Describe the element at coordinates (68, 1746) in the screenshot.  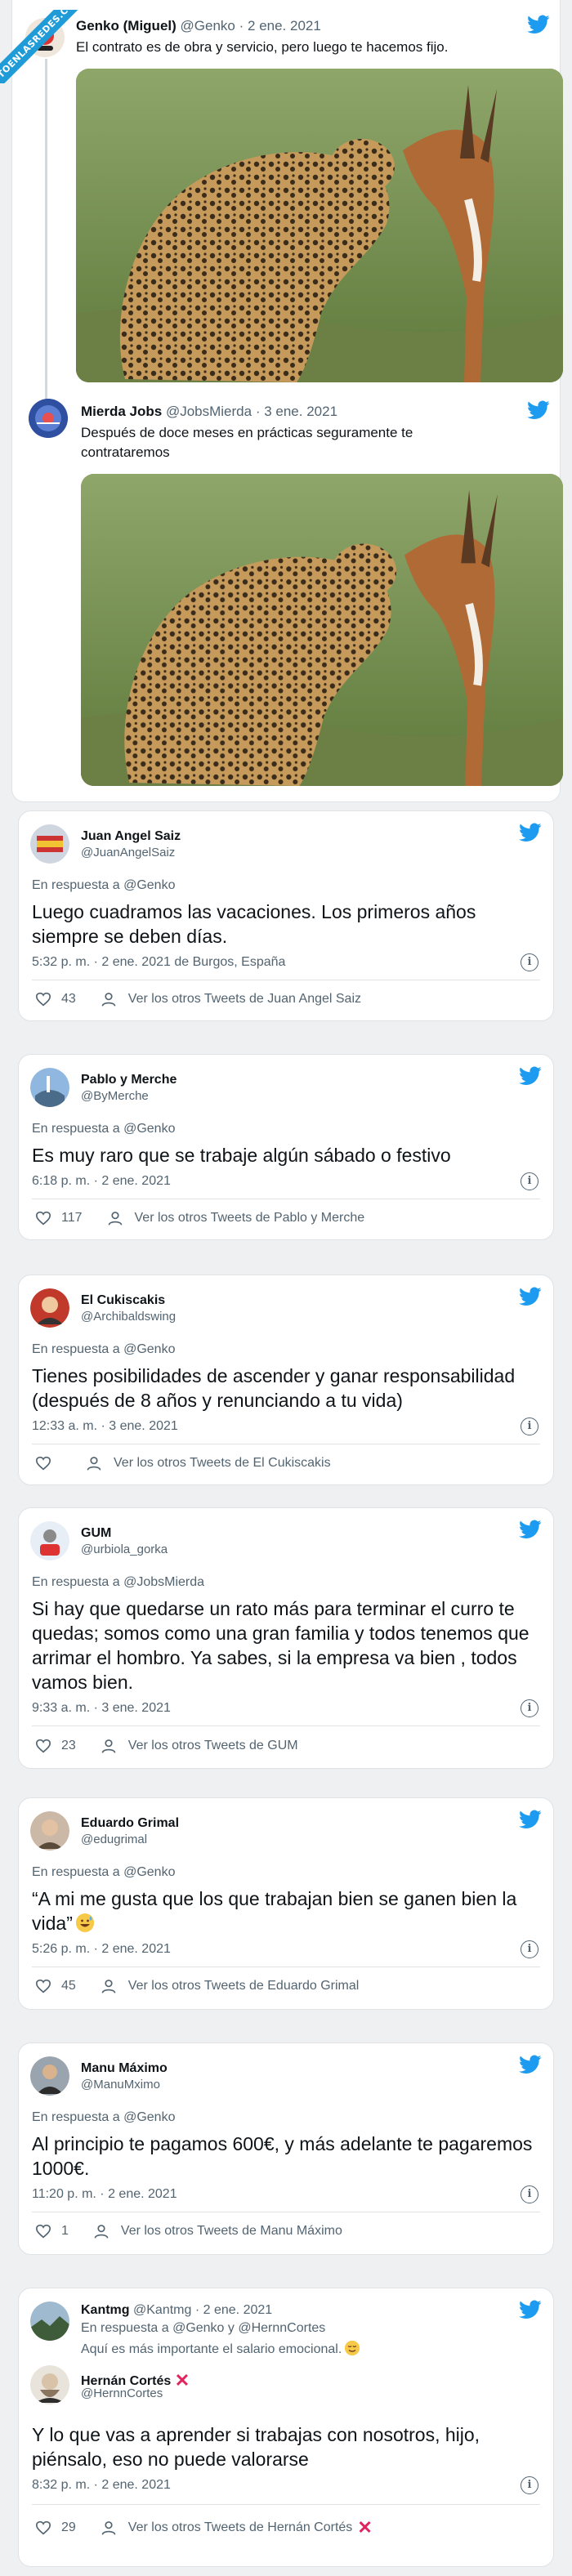
I see `like-count: 23` at that location.